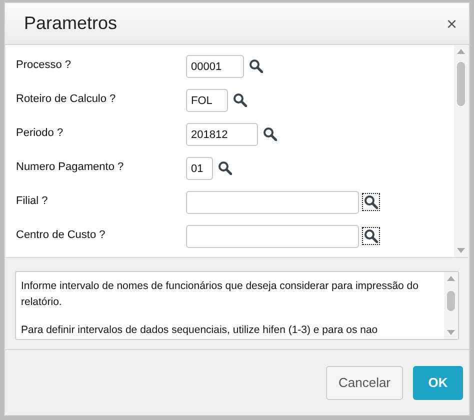 The image size is (474, 420). I want to click on dialog-title: Parametros, so click(71, 23).